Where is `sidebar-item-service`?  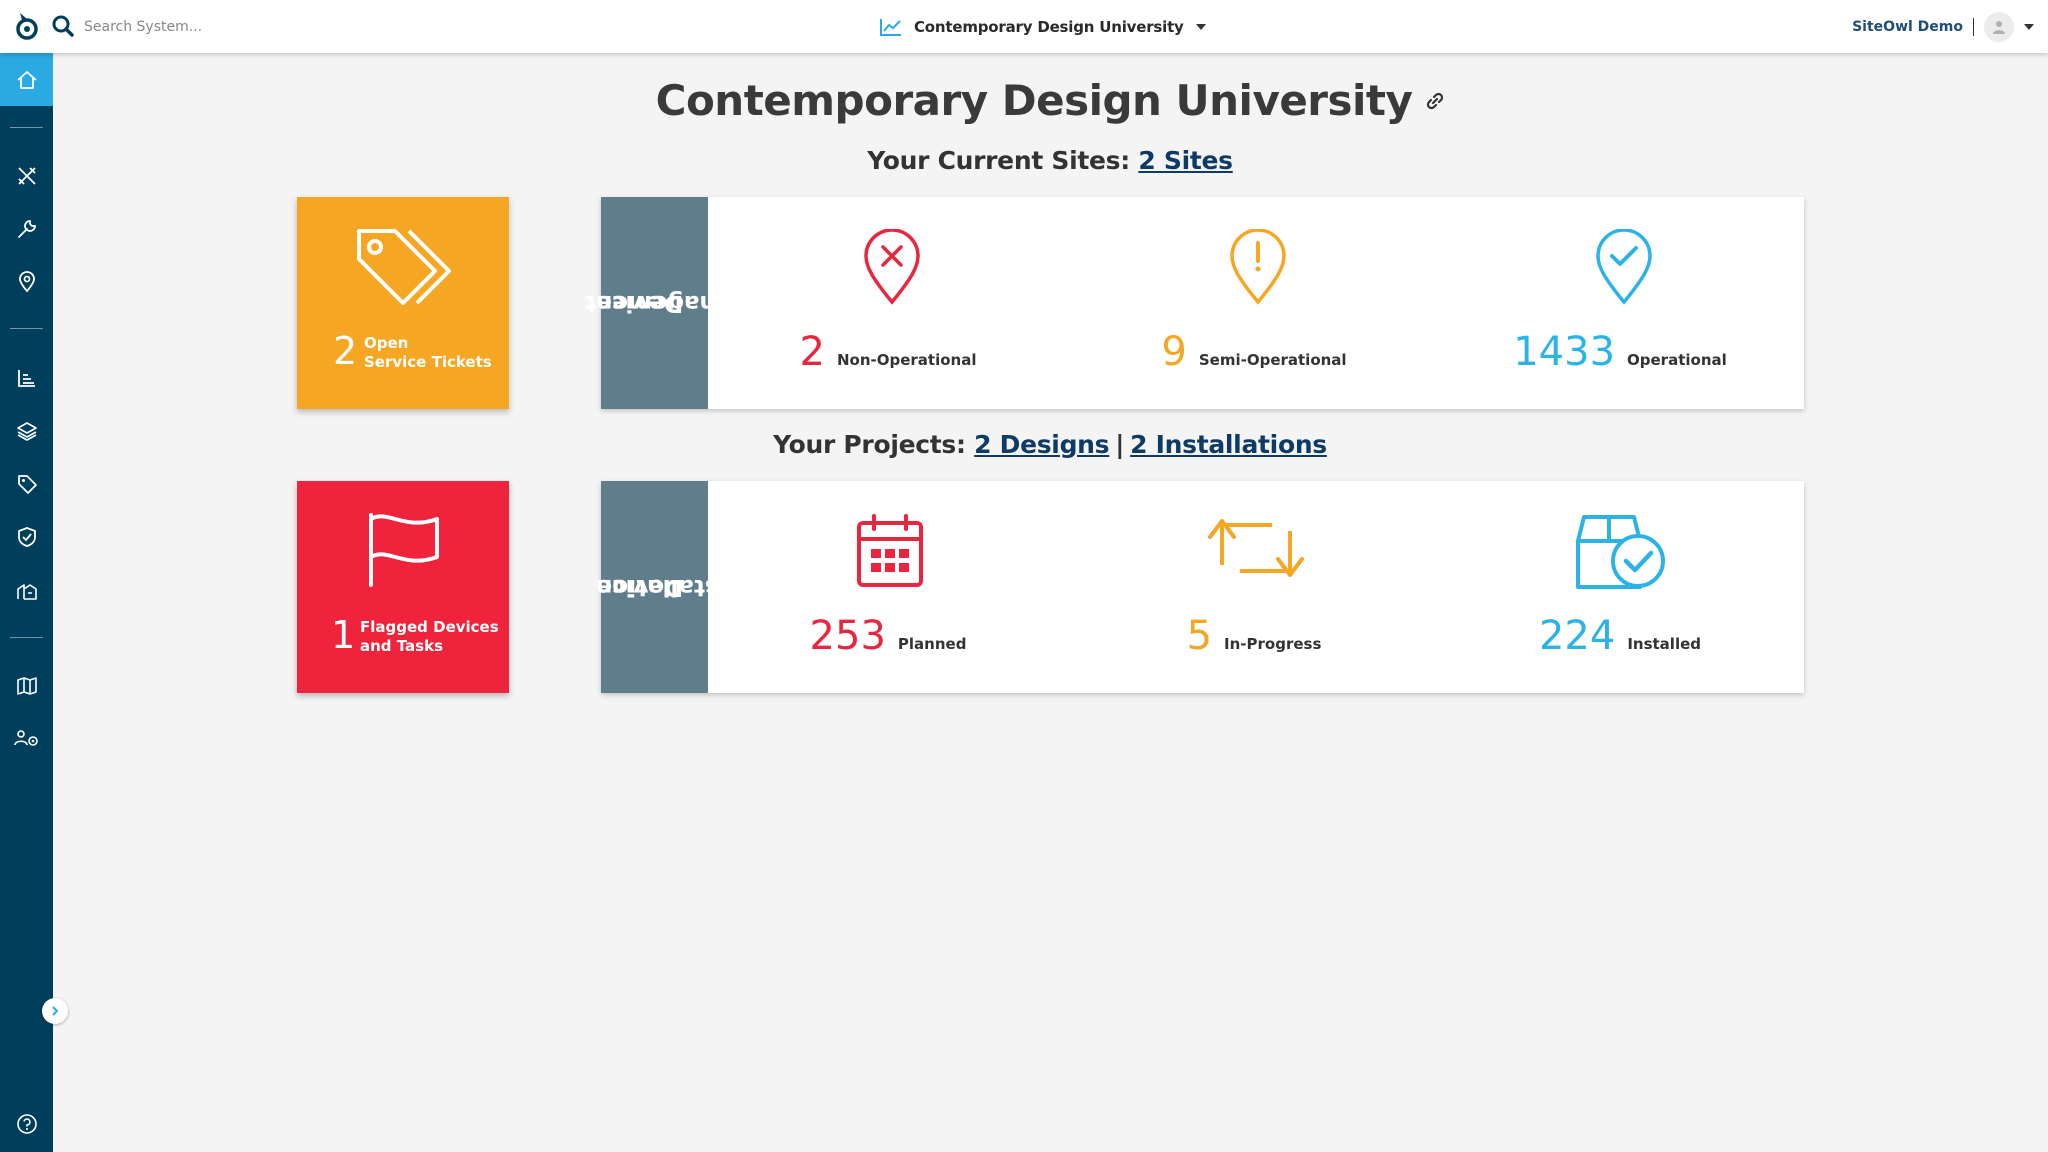 sidebar-item-service is located at coordinates (26, 228).